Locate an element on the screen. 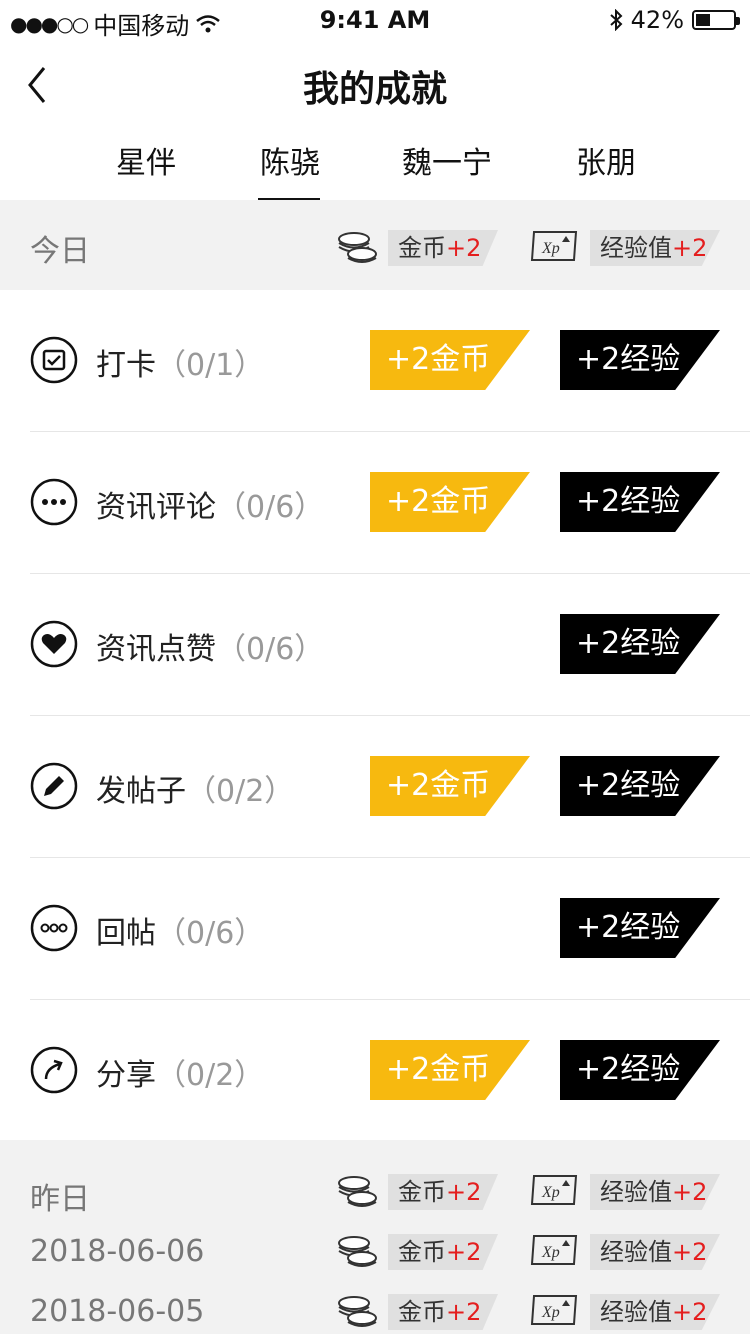  tab-weiyining: 魏一宁 is located at coordinates (447, 160).